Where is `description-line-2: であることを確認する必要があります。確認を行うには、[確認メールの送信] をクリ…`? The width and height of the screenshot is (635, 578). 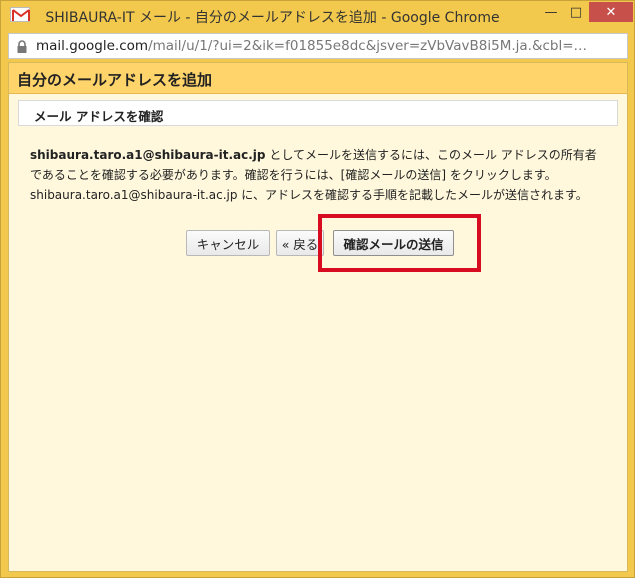
description-line-2: であることを確認する必要があります。確認を行うには、[確認メールの送信] をクリ… is located at coordinates (293, 175).